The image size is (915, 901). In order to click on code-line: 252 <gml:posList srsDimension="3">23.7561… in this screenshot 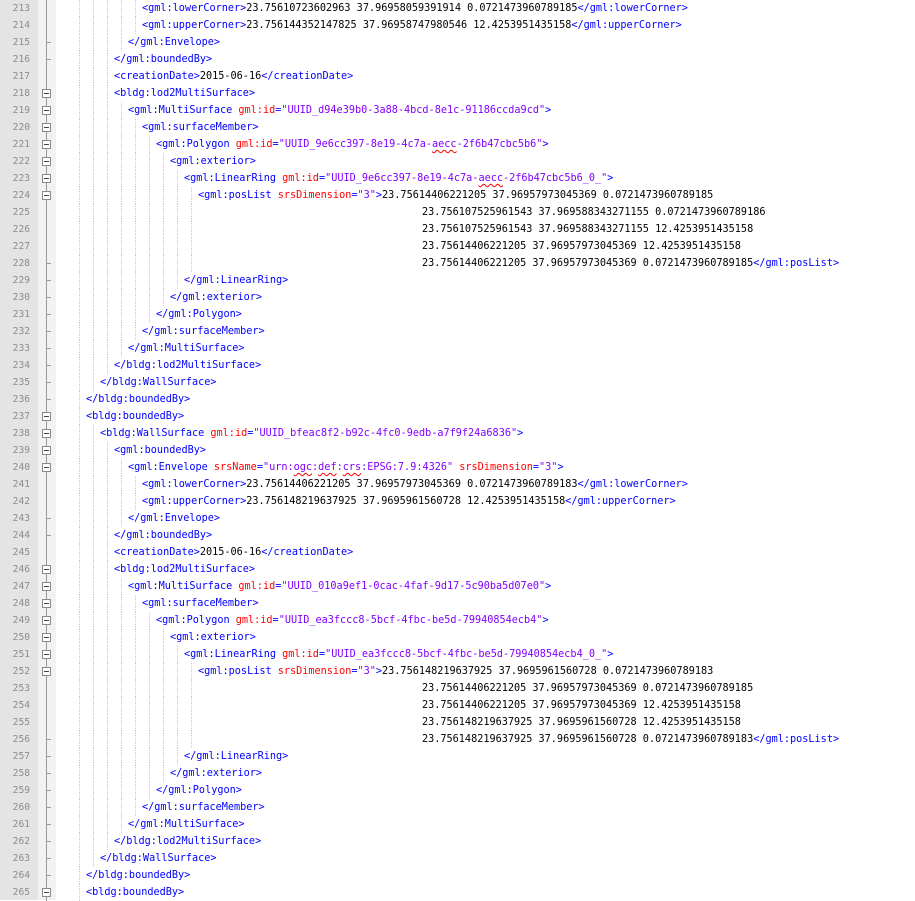, I will do `click(457, 671)`.